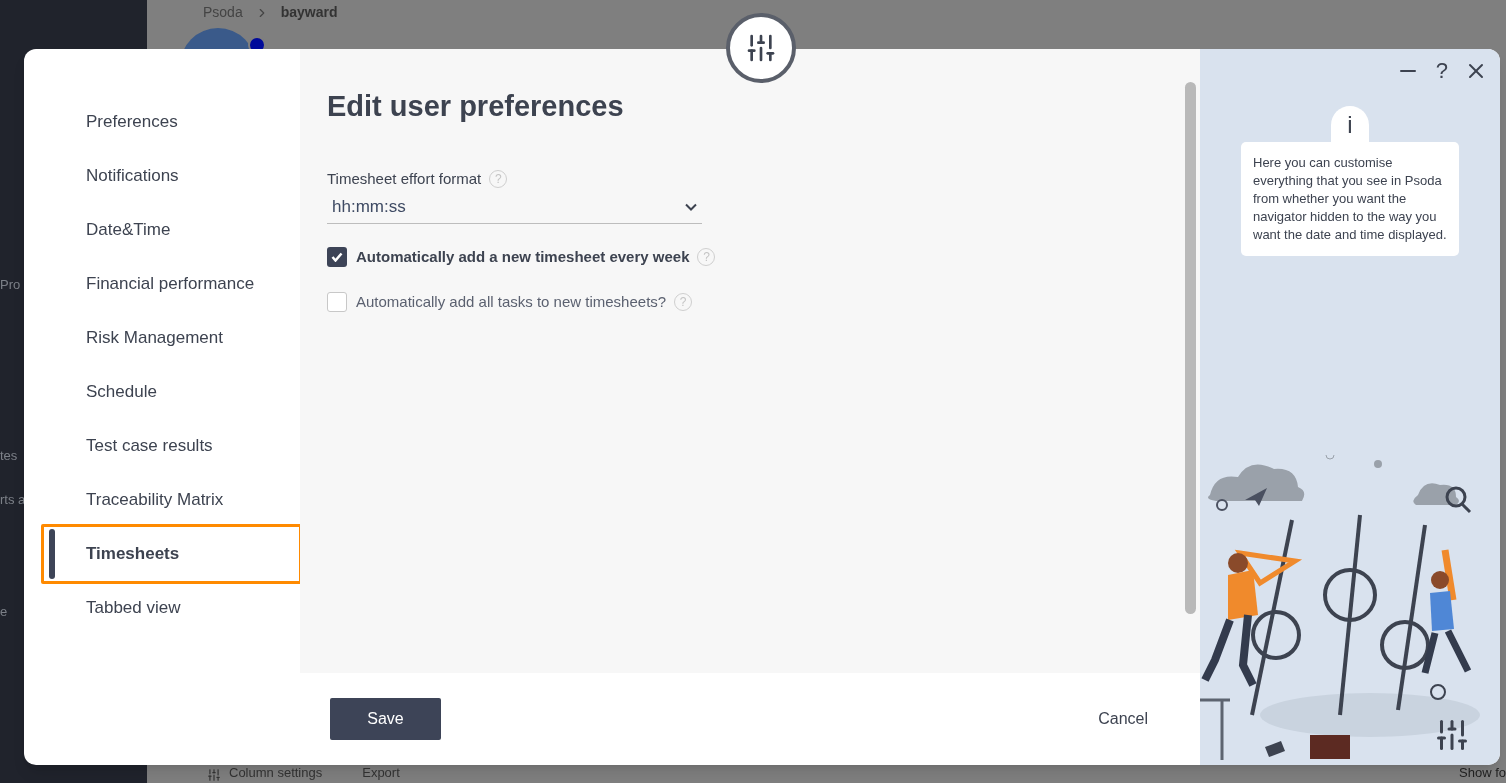 This screenshot has width=1506, height=783. I want to click on checkmark-icon, so click(337, 257).